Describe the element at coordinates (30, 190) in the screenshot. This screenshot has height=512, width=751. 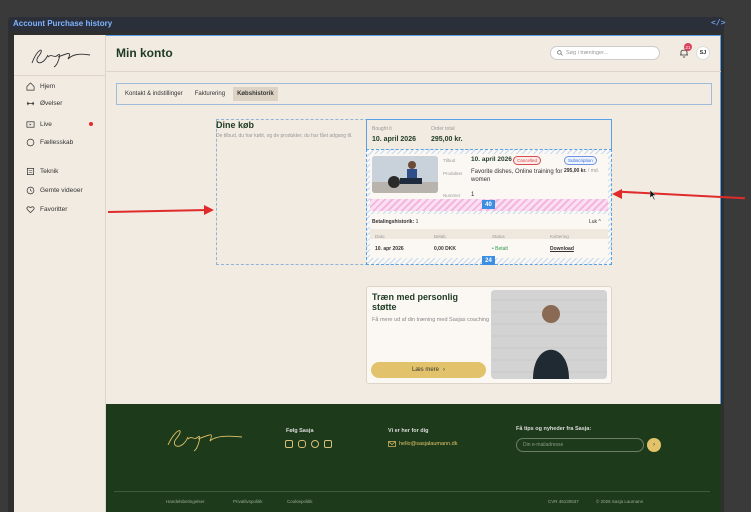
I see `clock-icon` at that location.